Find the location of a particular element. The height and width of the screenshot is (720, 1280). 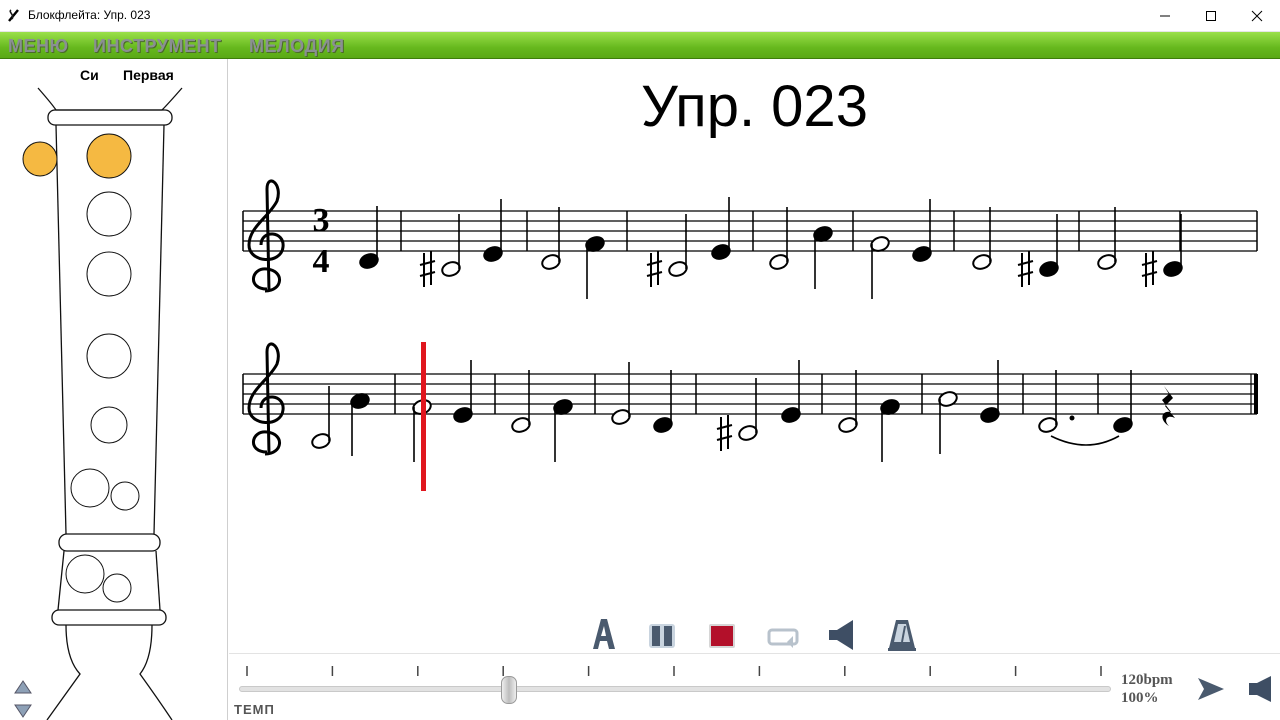

menu-item-menu: МЕНЮ is located at coordinates (38, 46).